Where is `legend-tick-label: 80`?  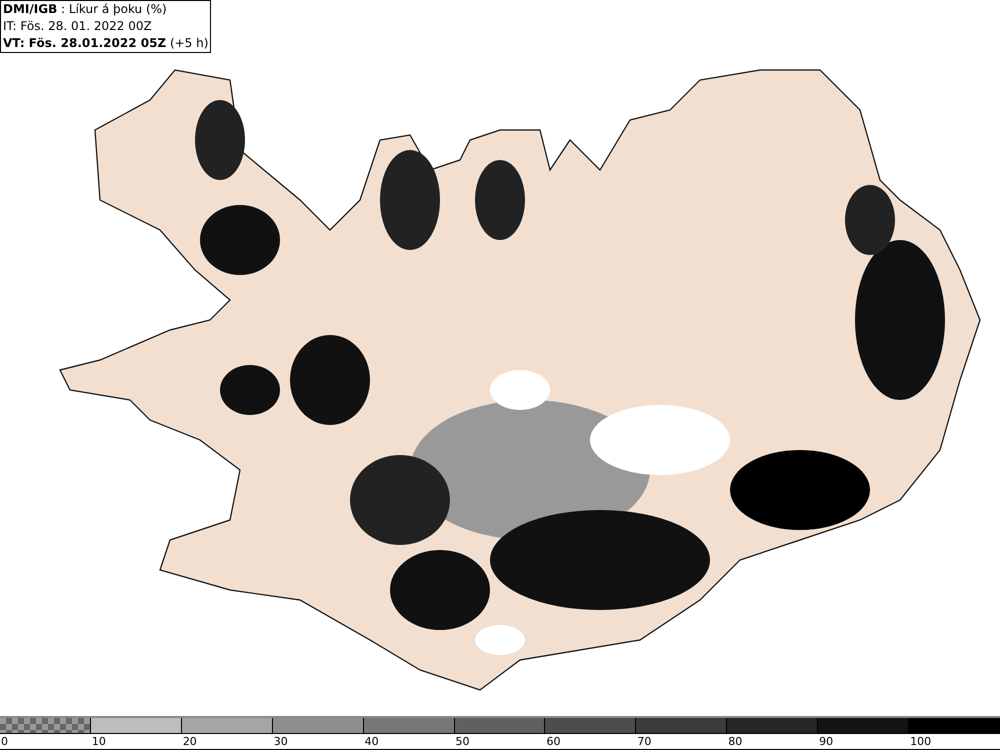
legend-tick-label: 80 is located at coordinates (735, 741).